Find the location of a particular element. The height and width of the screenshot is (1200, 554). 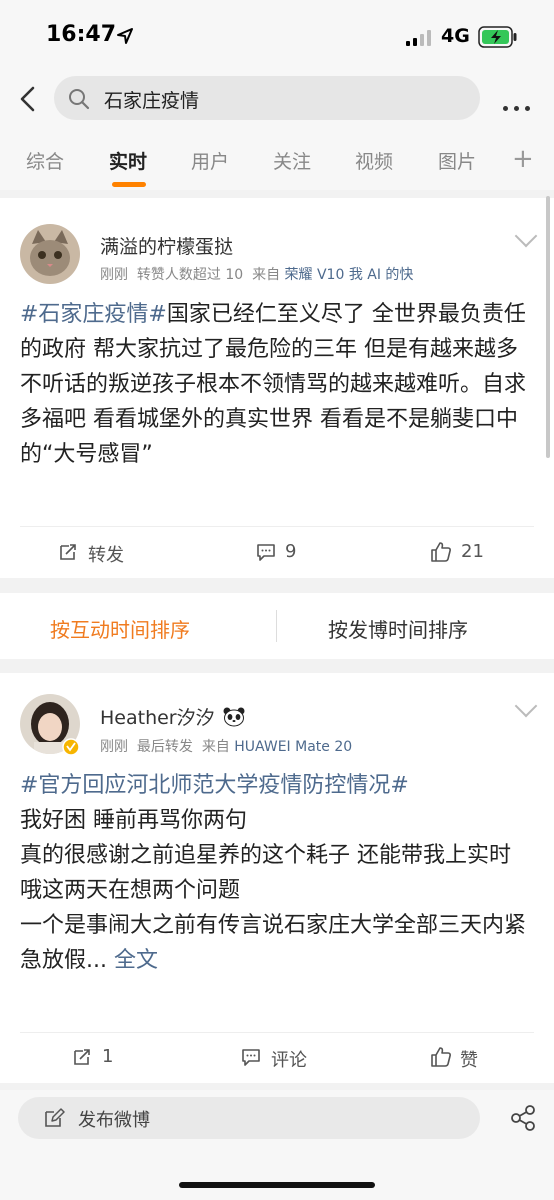

tab-realtime: 实时 is located at coordinates (128, 160).